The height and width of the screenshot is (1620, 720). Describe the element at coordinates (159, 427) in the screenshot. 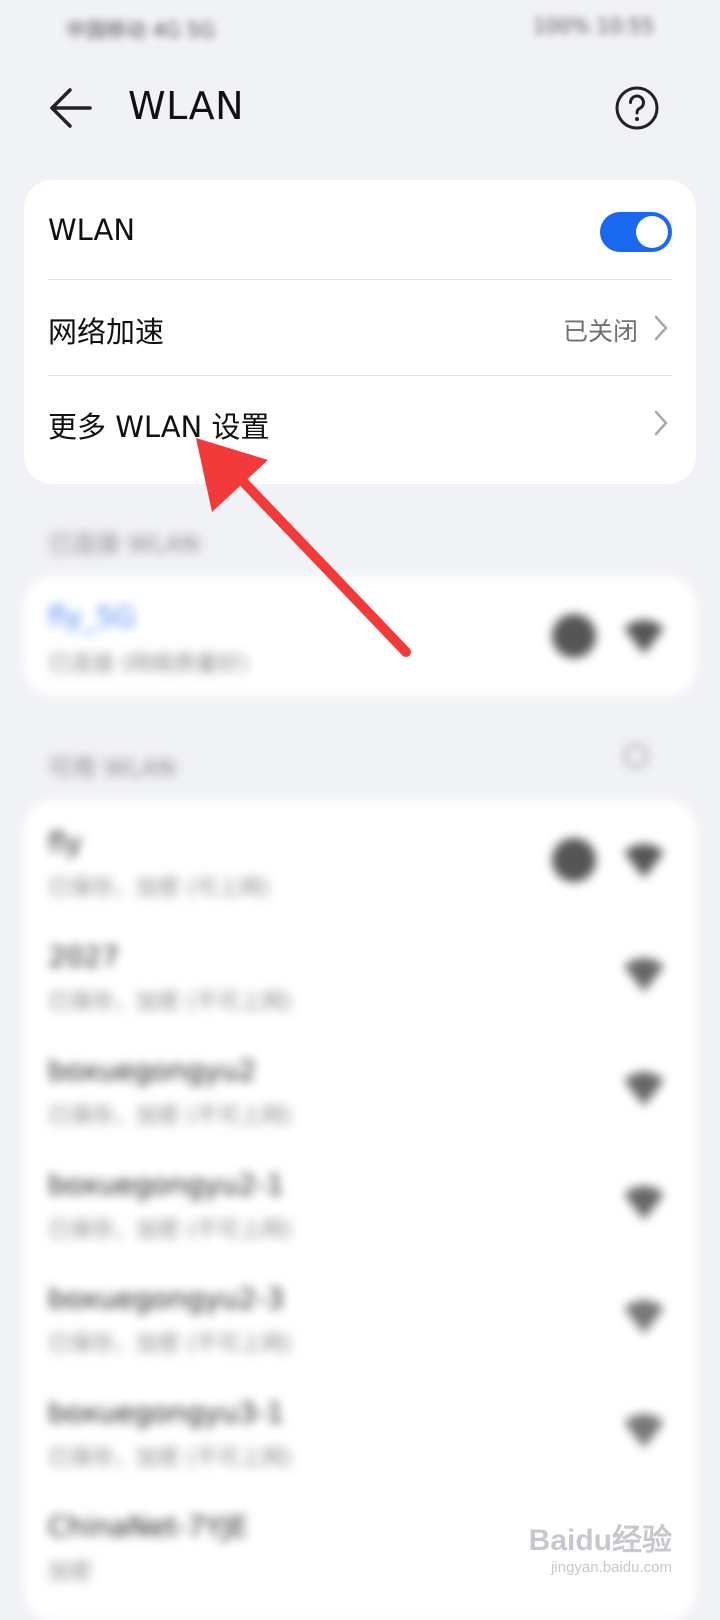

I see `more-wlan-settings-label: 更多 WLAN 设置` at that location.